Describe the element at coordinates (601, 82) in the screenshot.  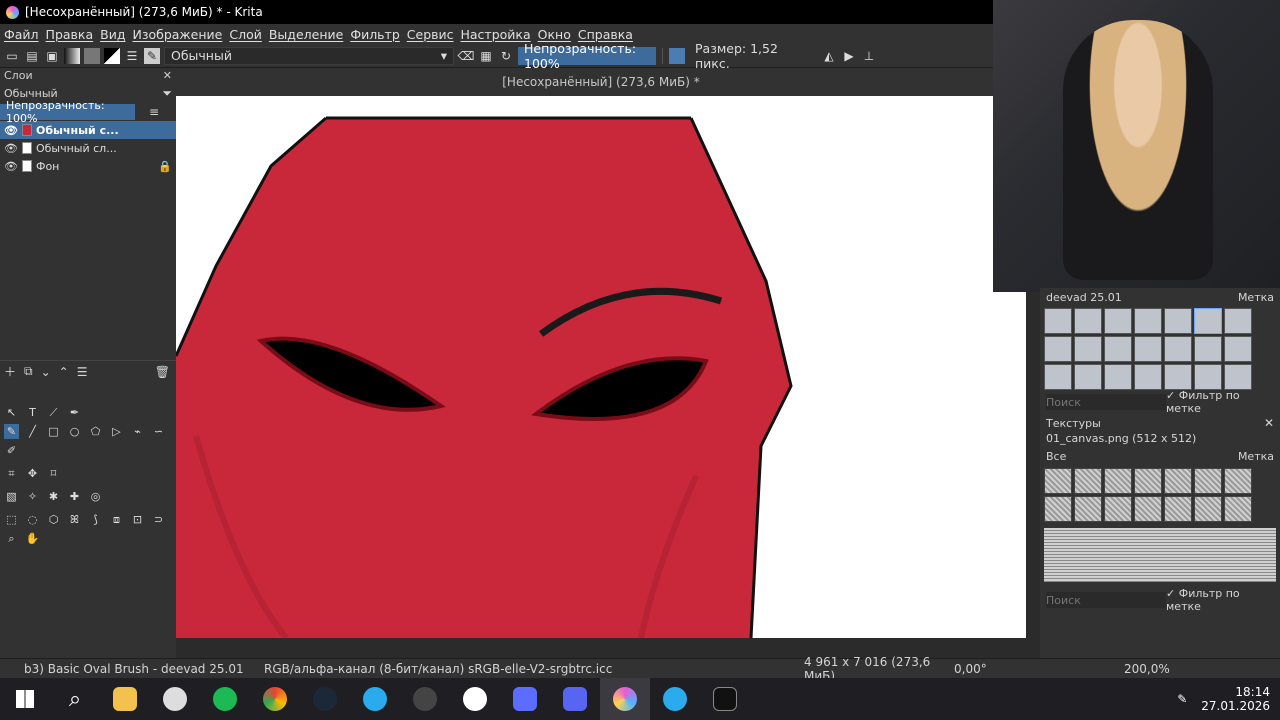
I see `document-tab: [Несохранённый] (273,6 МиБ) *` at that location.